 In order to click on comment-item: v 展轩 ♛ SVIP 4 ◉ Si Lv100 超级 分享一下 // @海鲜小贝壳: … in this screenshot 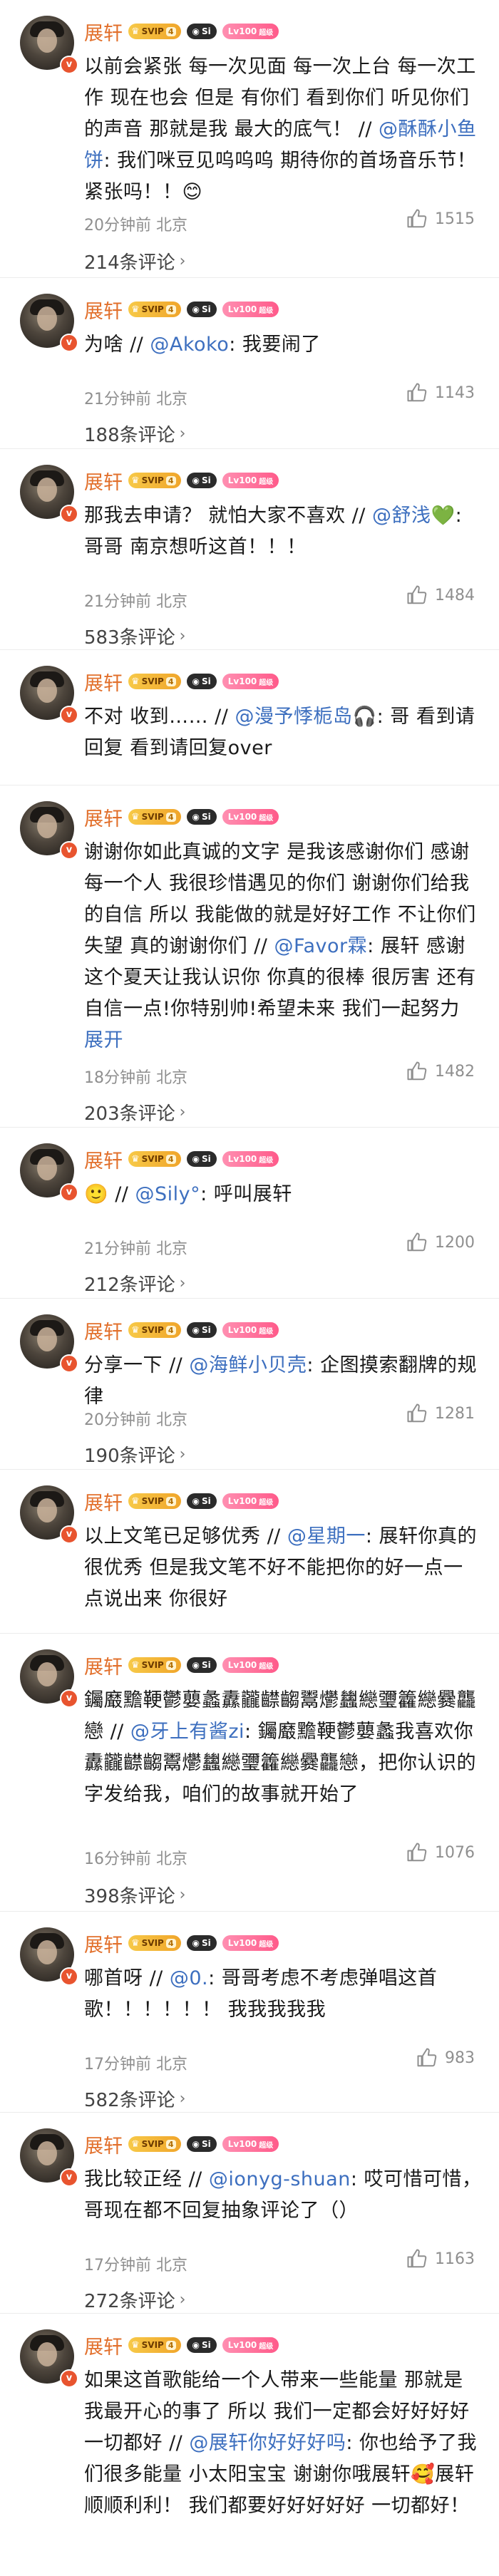, I will do `click(249, 1384)`.